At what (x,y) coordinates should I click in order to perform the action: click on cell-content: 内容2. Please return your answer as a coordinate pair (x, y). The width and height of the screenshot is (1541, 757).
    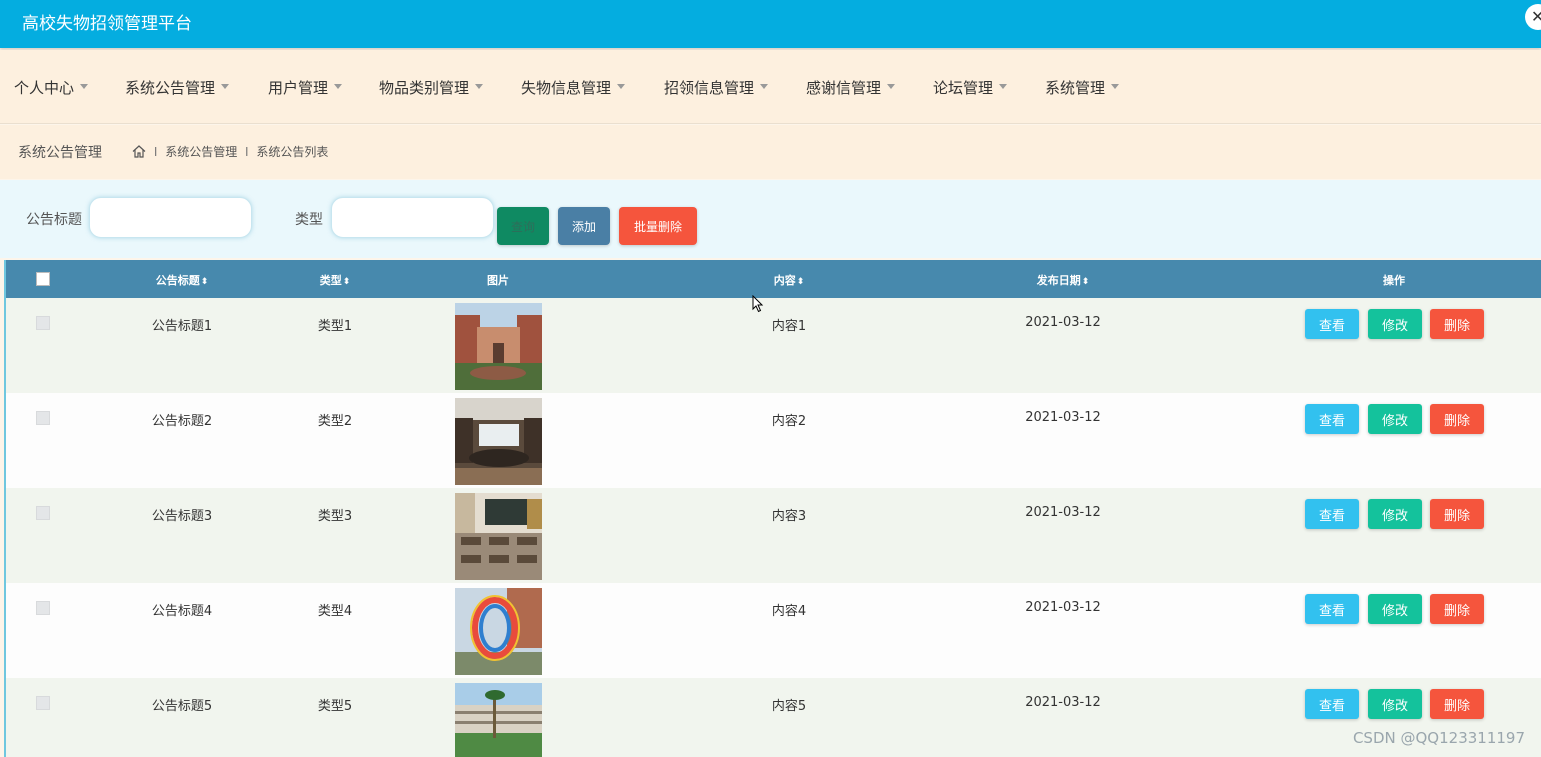
    Looking at the image, I should click on (789, 421).